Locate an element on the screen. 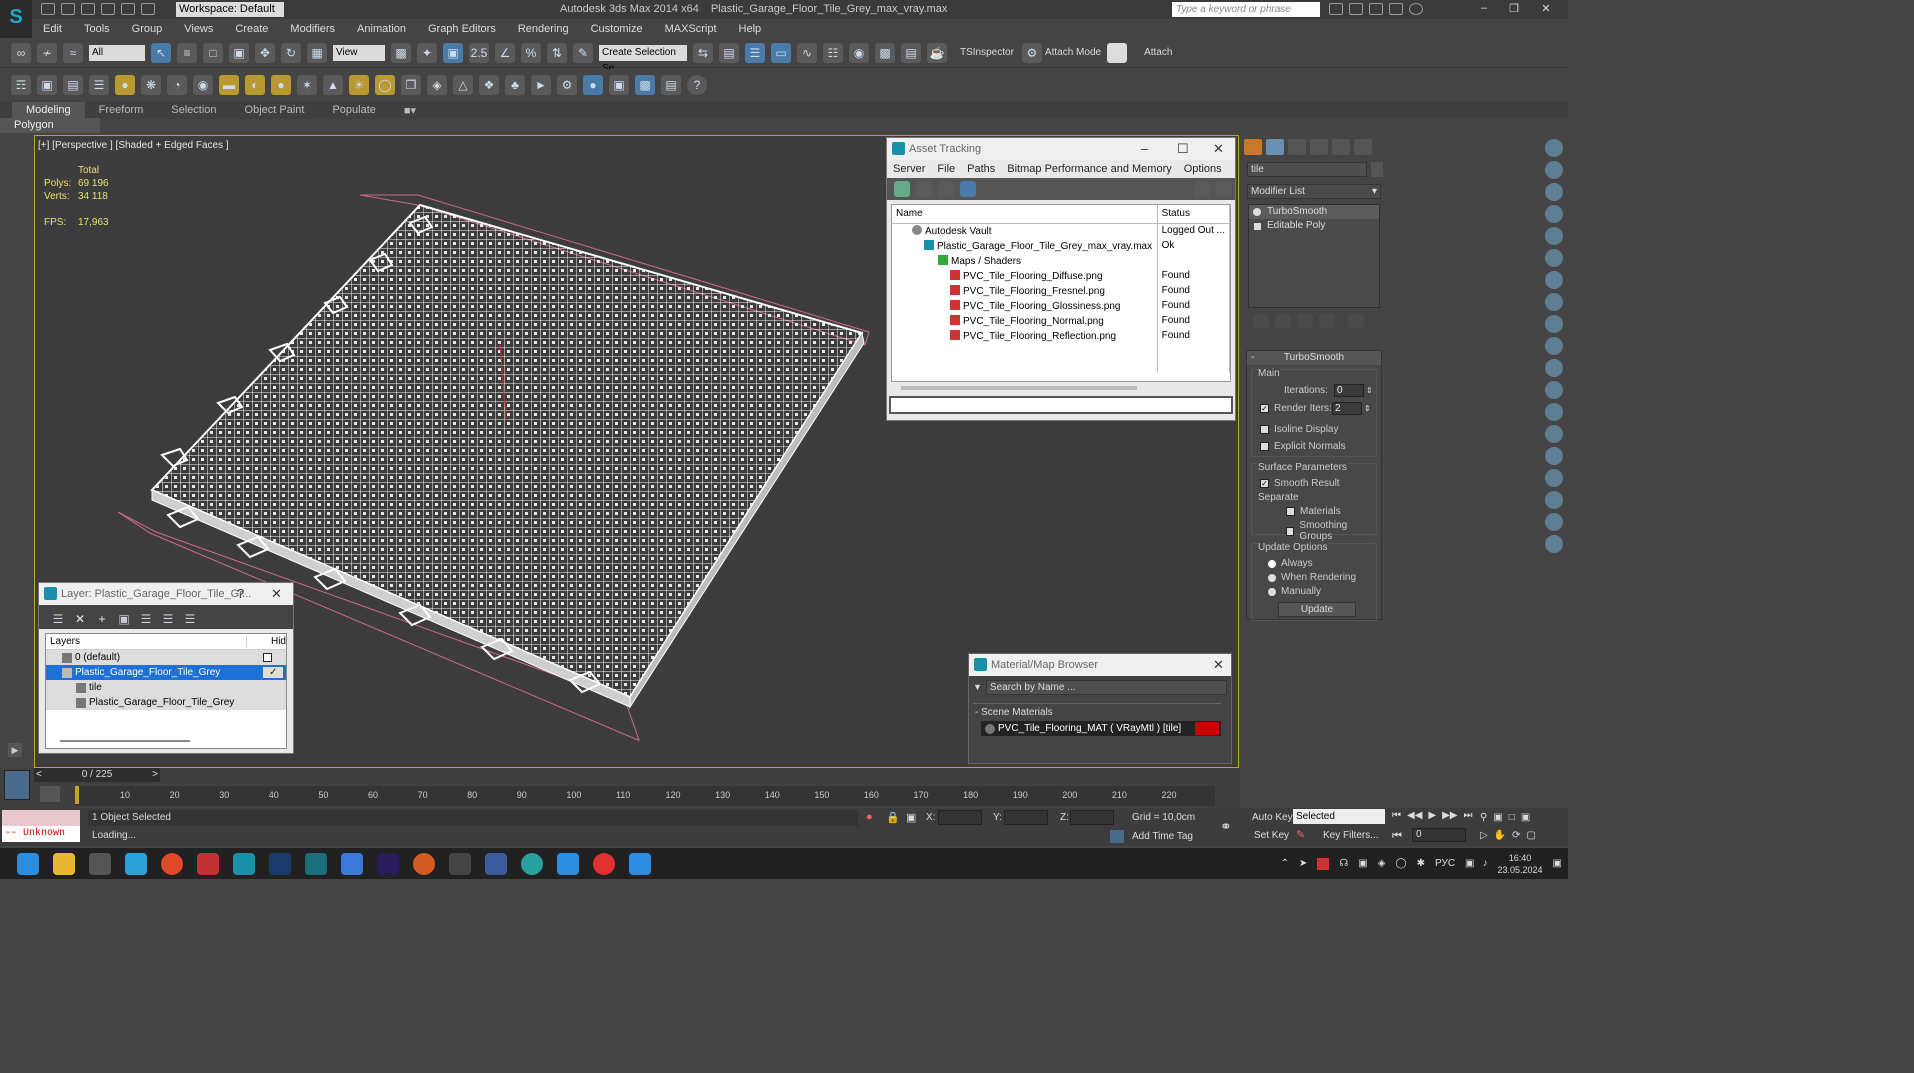 The width and height of the screenshot is (1914, 1073). menu-help: Help is located at coordinates (750, 29).